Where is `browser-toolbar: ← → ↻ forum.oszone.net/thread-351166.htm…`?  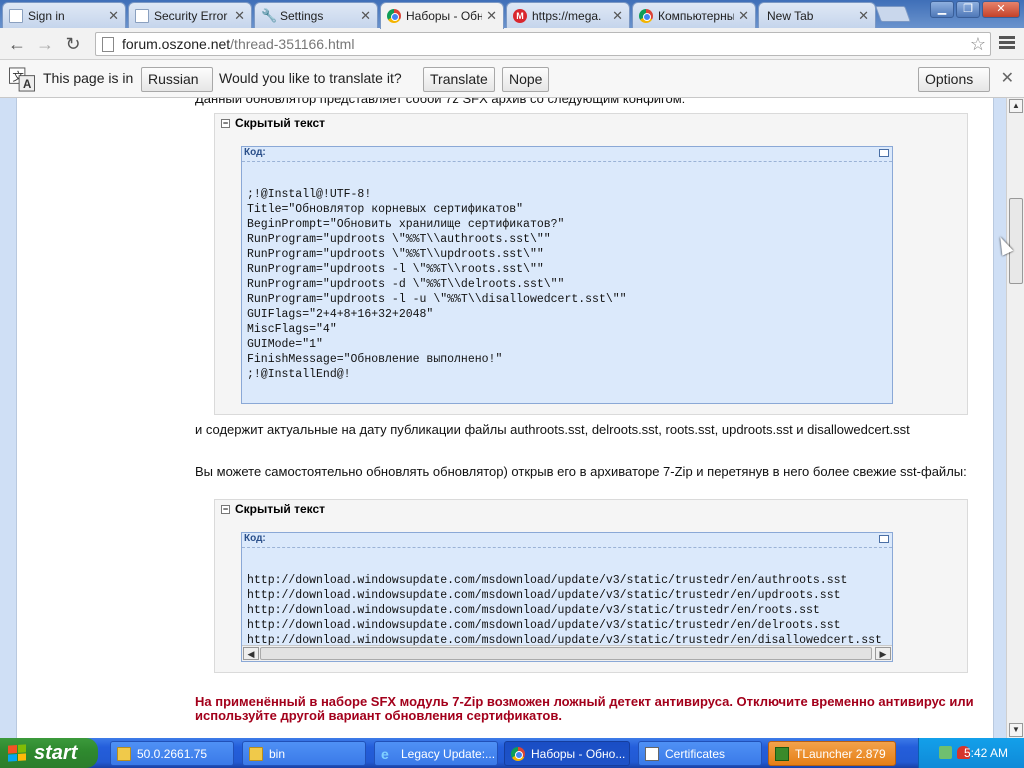 browser-toolbar: ← → ↻ forum.oszone.net/thread-351166.htm… is located at coordinates (512, 44).